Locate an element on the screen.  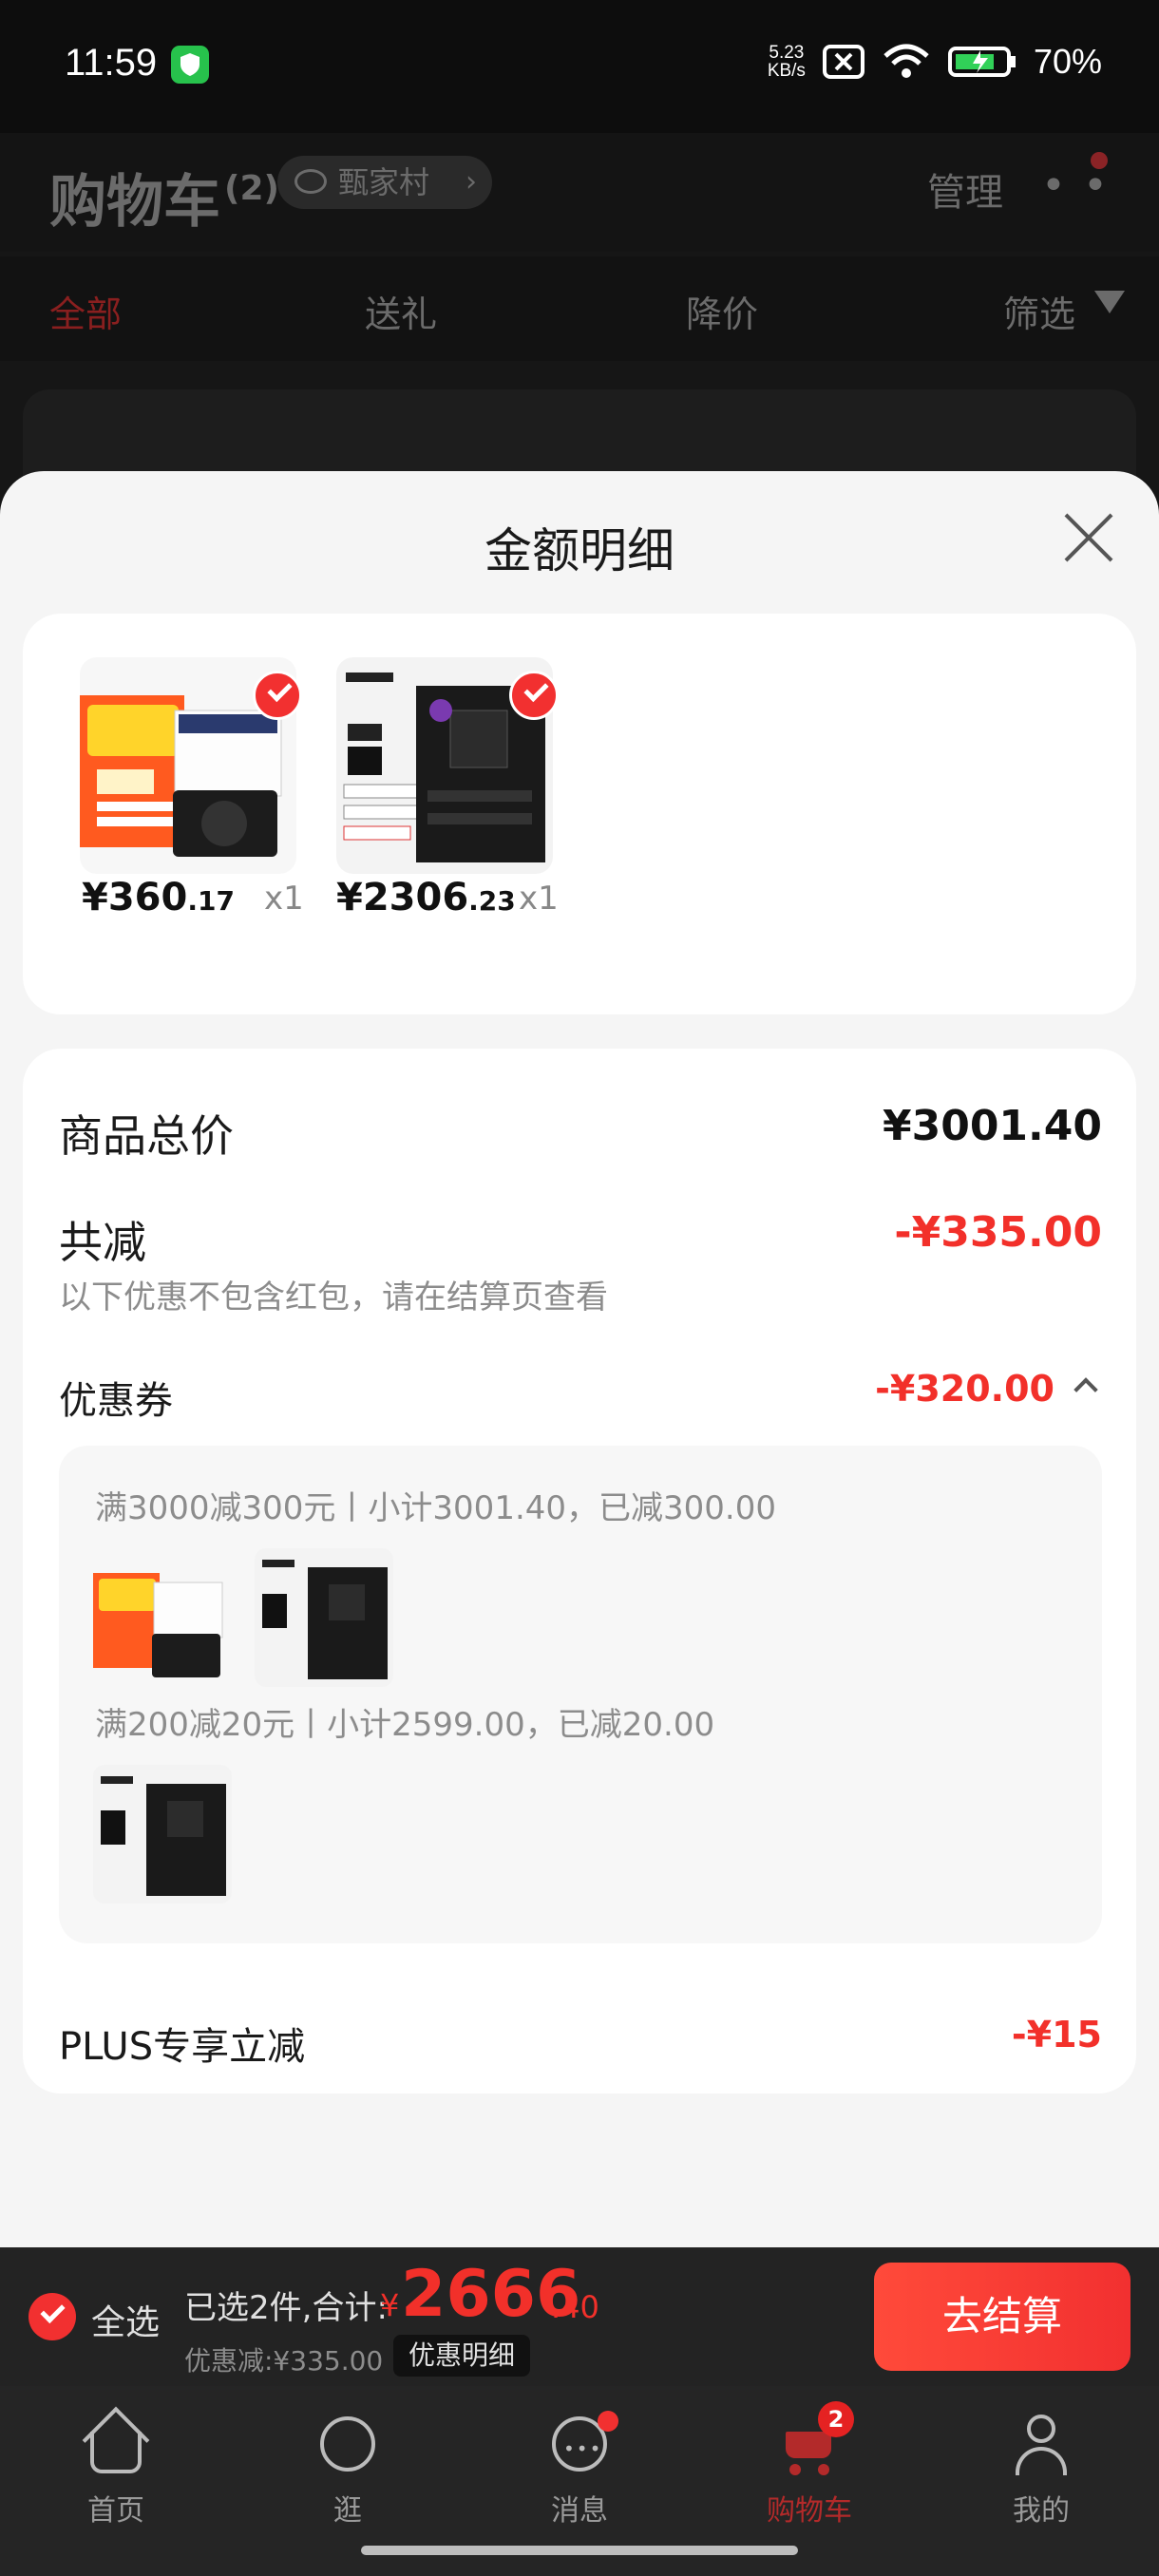
coupon-rule: 满3000减300元丨小计3001.40，已减300.00 is located at coordinates (435, 1508).